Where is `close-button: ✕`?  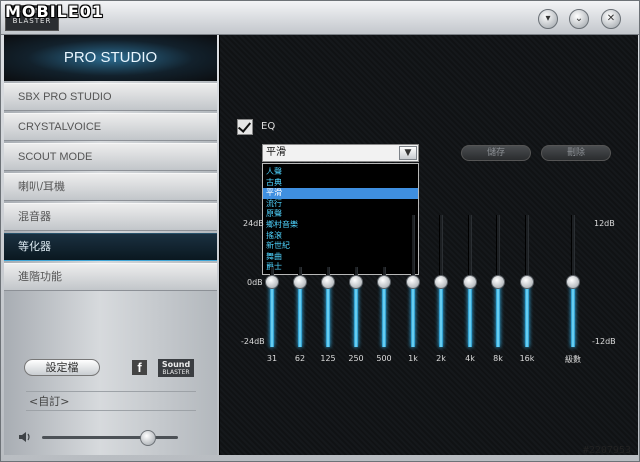 close-button: ✕ is located at coordinates (611, 19).